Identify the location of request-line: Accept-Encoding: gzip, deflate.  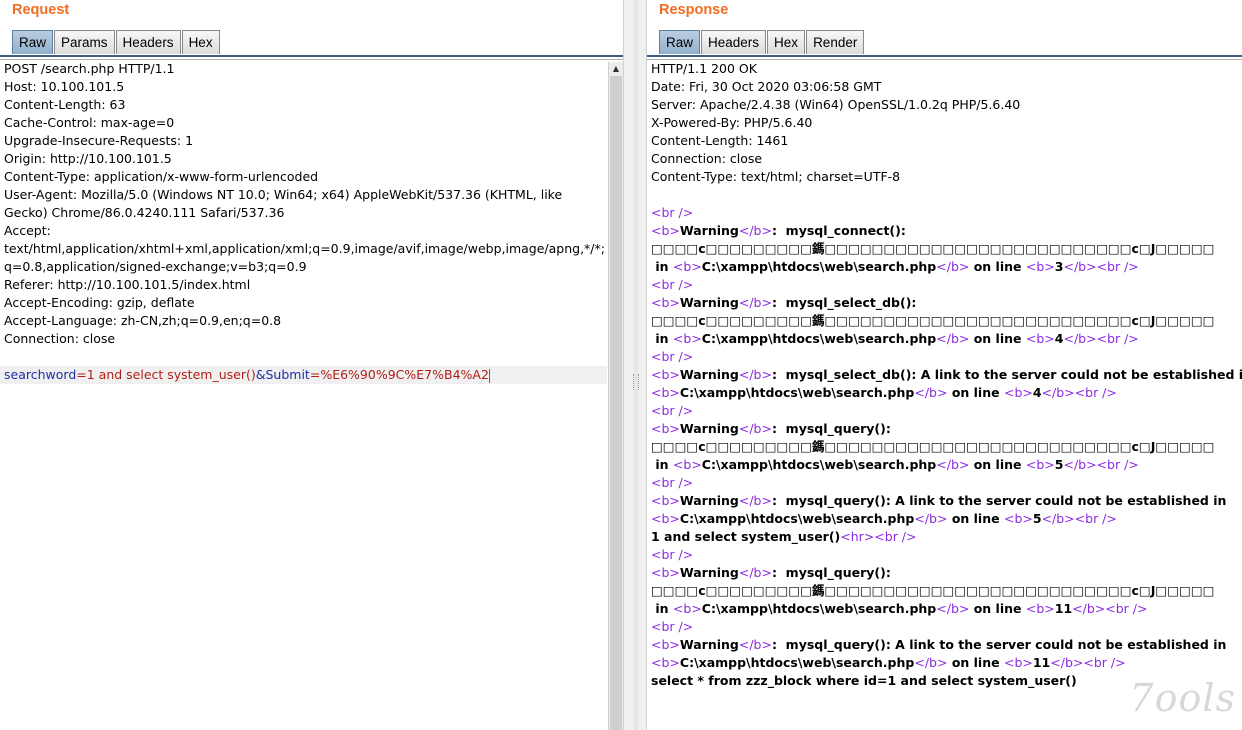
(99, 302).